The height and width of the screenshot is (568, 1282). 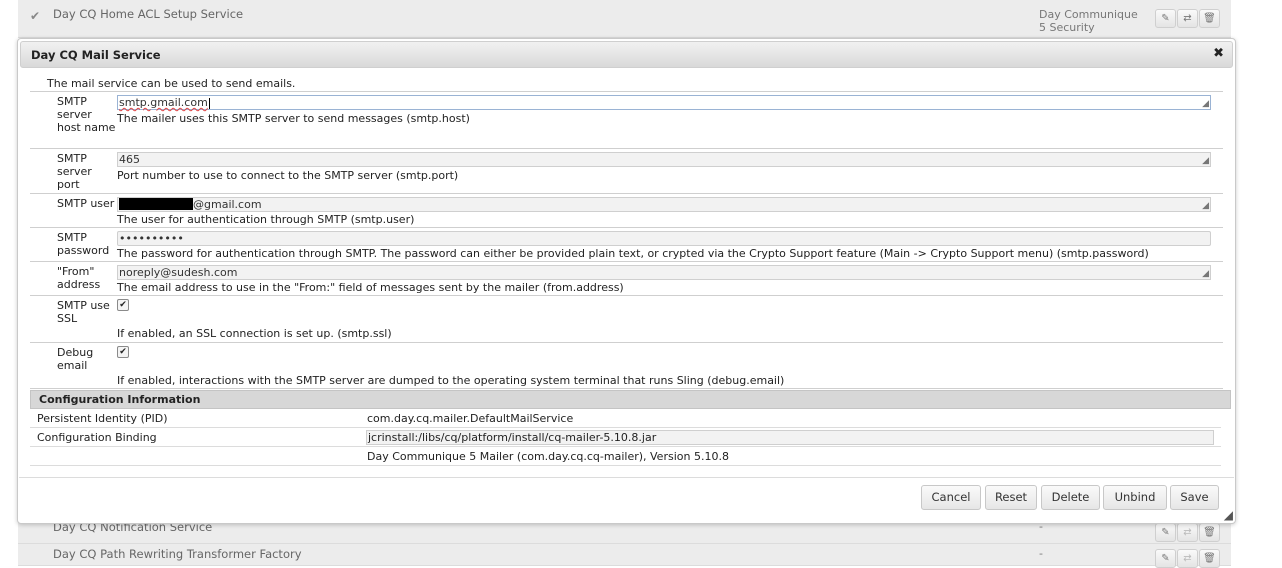 I want to click on input-value-suffix: @gmail.com, so click(x=227, y=204).